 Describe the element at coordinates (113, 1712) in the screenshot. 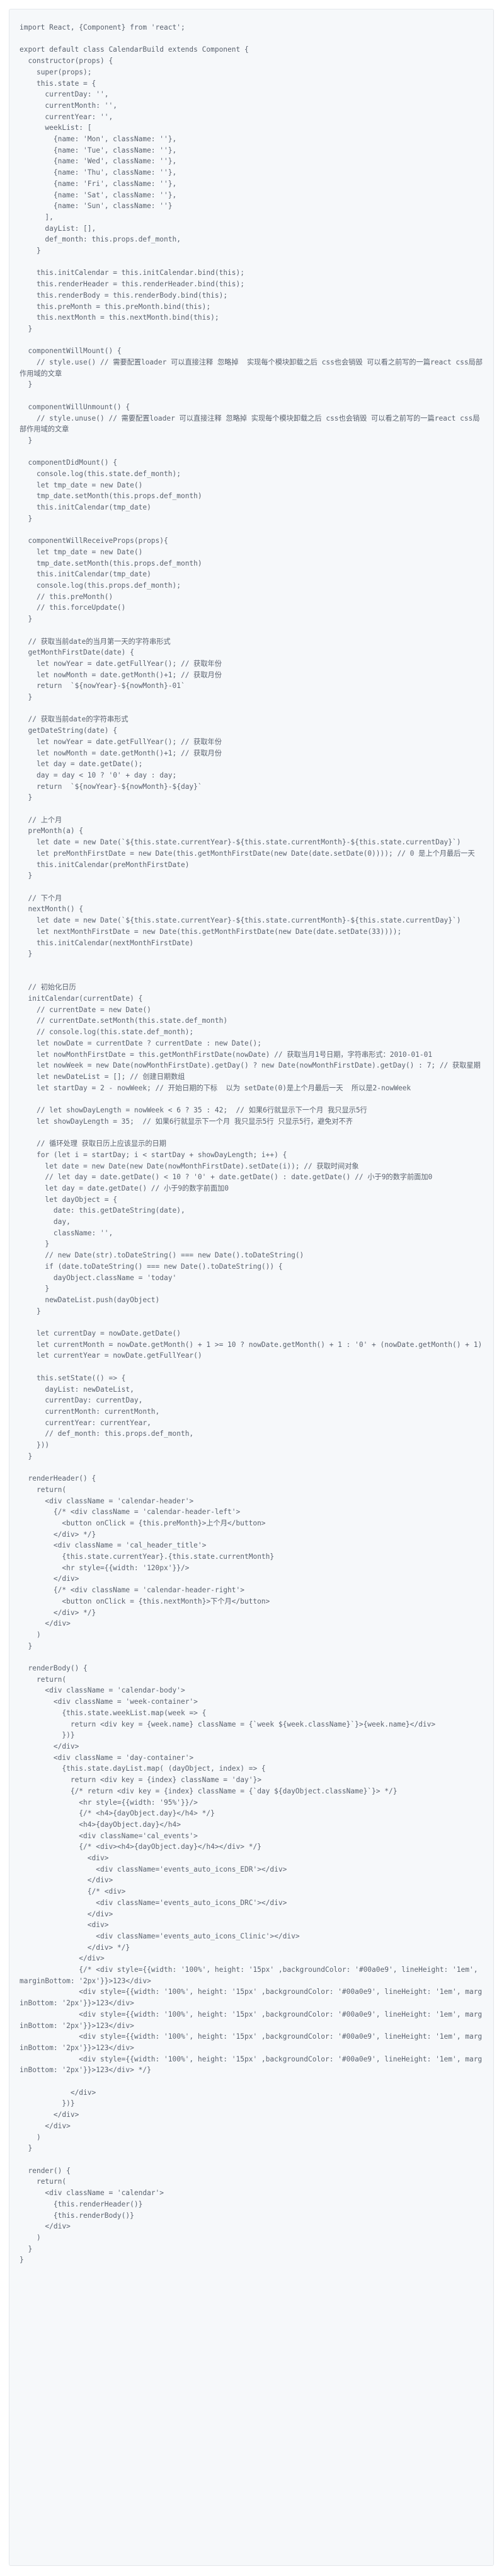

I see `code-line: {this.state.weekList.map(week => {` at that location.